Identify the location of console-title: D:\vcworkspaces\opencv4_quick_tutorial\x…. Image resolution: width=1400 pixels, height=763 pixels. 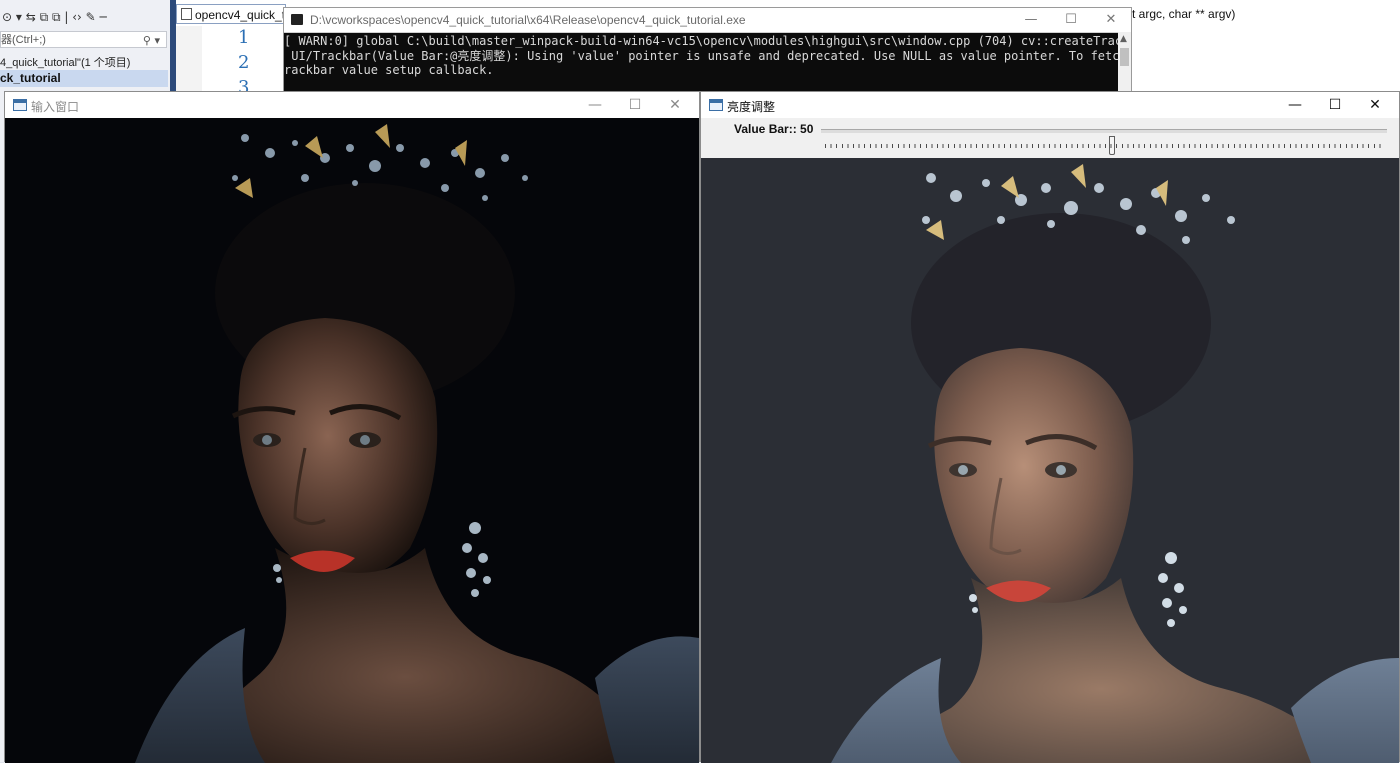
(528, 20).